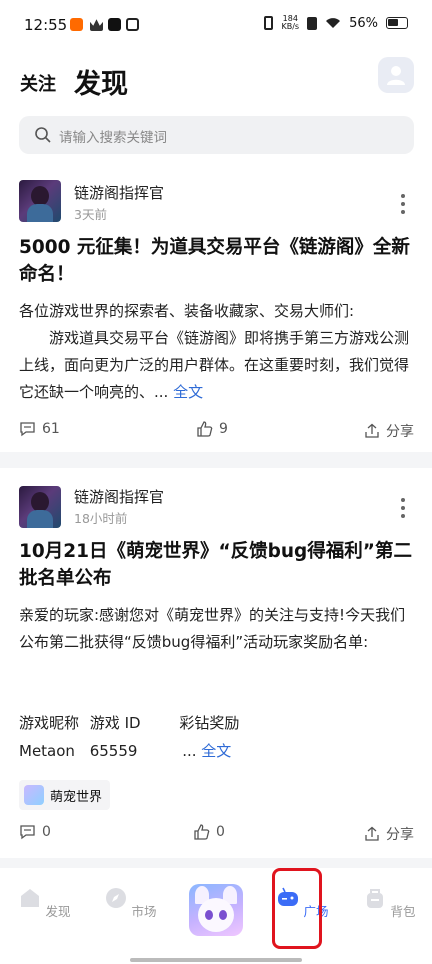 The image size is (432, 964). What do you see at coordinates (144, 911) in the screenshot?
I see `nav-market-label: 市场` at bounding box center [144, 911].